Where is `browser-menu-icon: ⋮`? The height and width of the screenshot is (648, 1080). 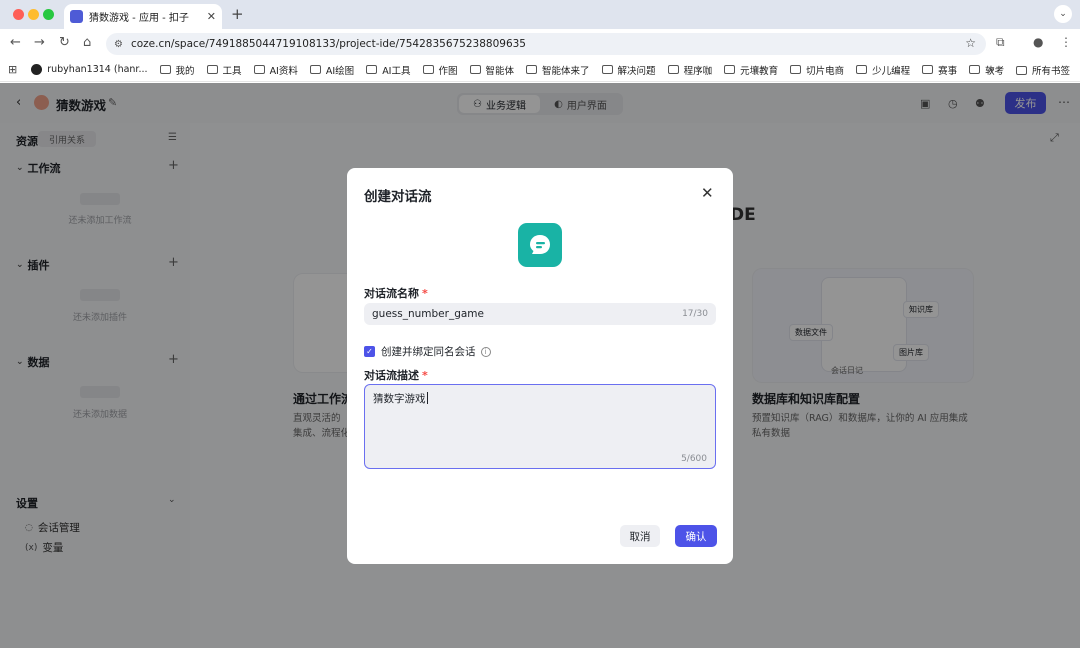 browser-menu-icon: ⋮ is located at coordinates (1066, 42).